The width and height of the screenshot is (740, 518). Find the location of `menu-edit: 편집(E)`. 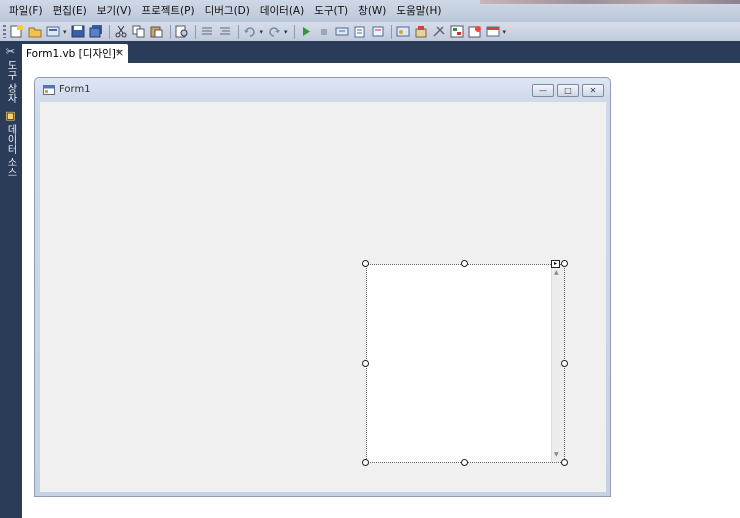

menu-edit: 편집(E) is located at coordinates (70, 11).